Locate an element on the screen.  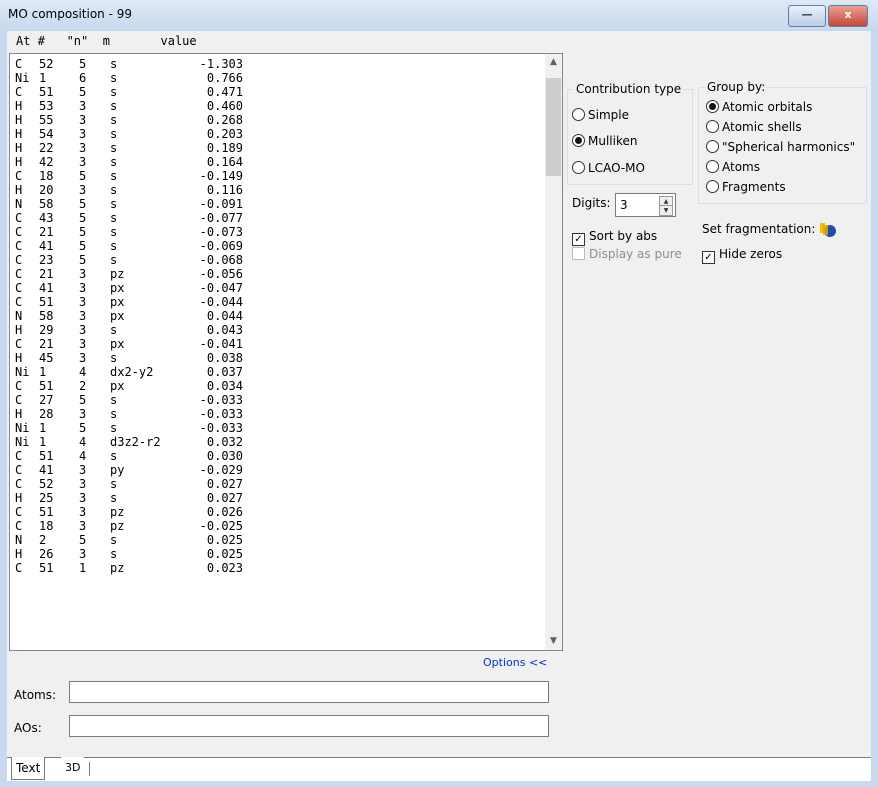
options-toggle-link: Options << is located at coordinates (515, 662).